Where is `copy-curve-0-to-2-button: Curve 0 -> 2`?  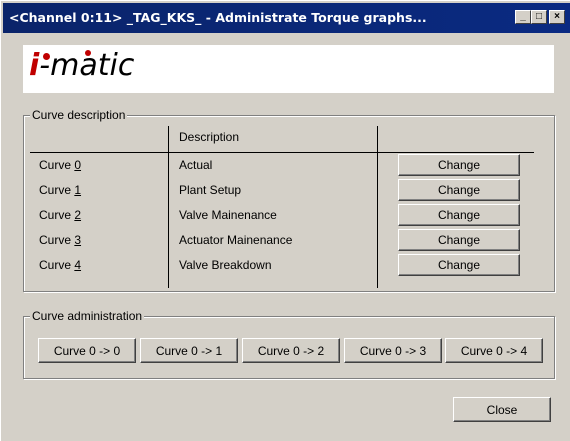 copy-curve-0-to-2-button: Curve 0 -> 2 is located at coordinates (291, 350).